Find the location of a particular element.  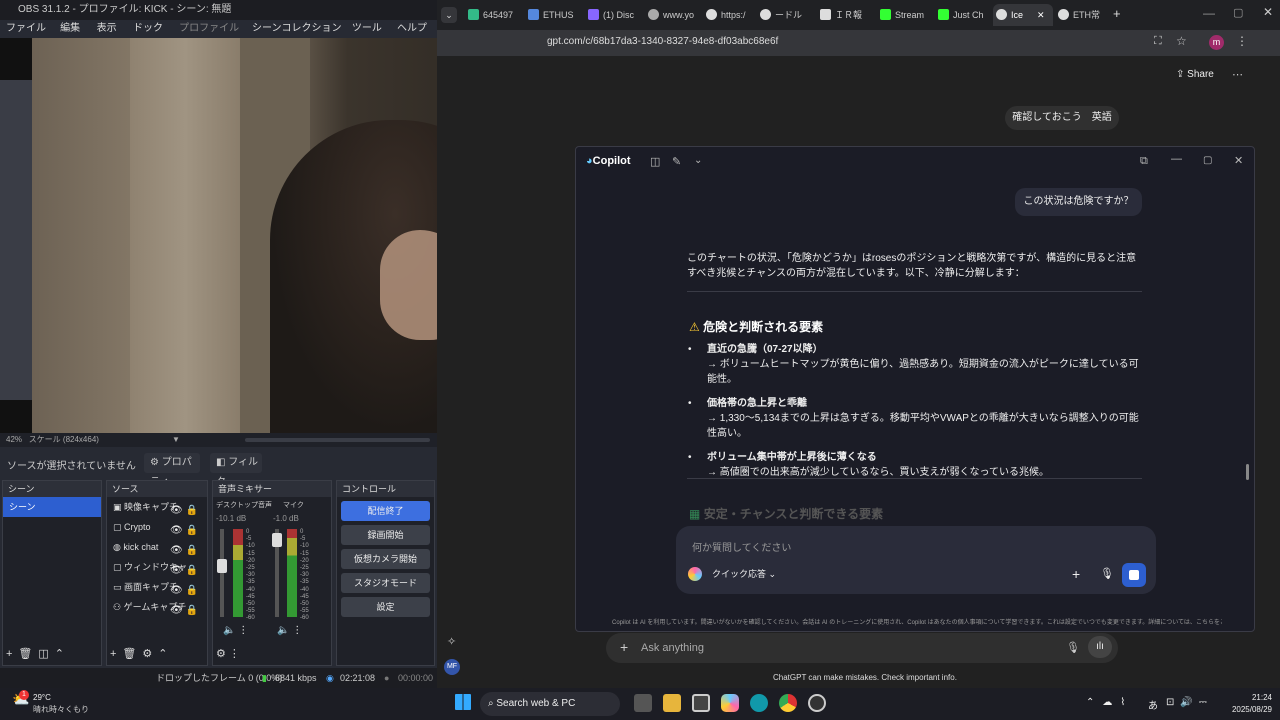

obs-icon is located at coordinates (817, 703).